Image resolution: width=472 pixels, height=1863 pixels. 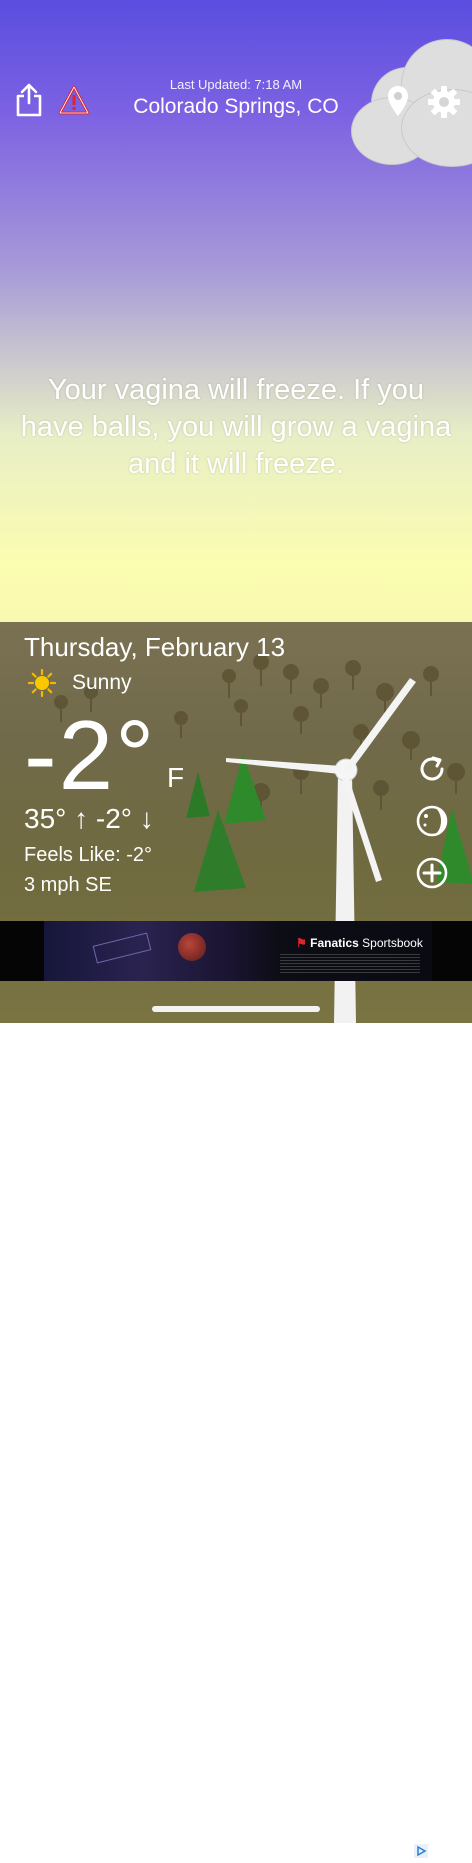 I want to click on last-updated-text: Last Updated: 7:18 AM, so click(x=236, y=84).